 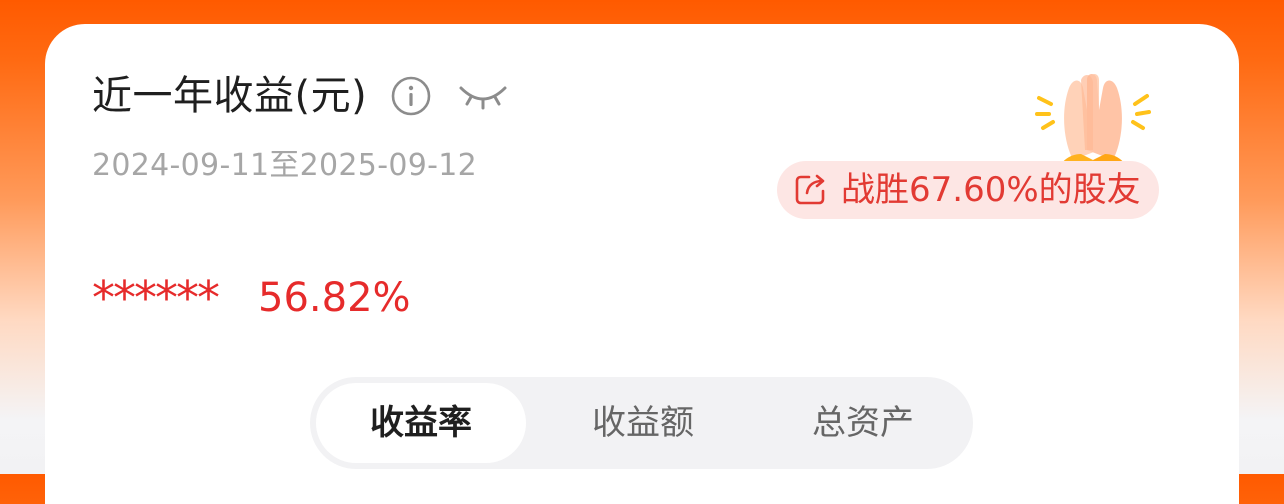 What do you see at coordinates (284, 165) in the screenshot?
I see `date-range: 2024-09-11至2025-09-12` at bounding box center [284, 165].